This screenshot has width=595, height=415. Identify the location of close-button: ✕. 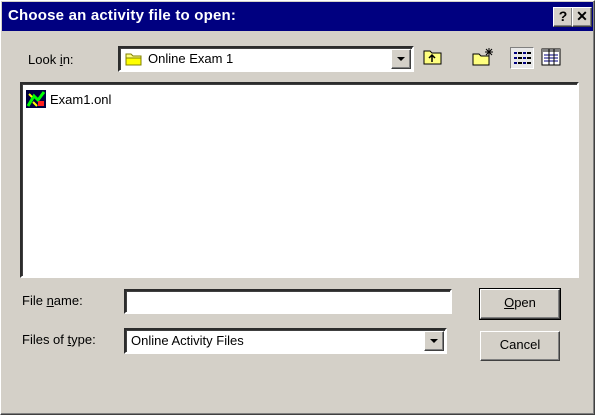
(582, 17).